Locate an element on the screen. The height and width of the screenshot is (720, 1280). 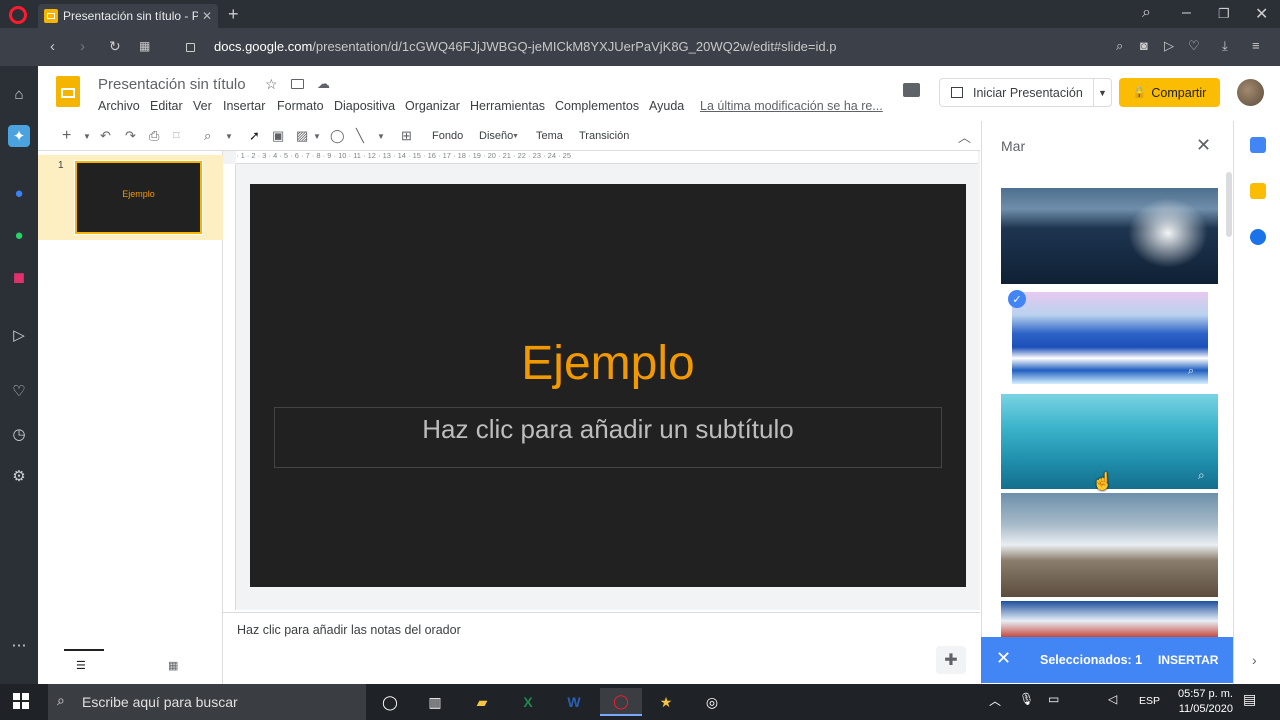
avatar is located at coordinates (1250, 92).